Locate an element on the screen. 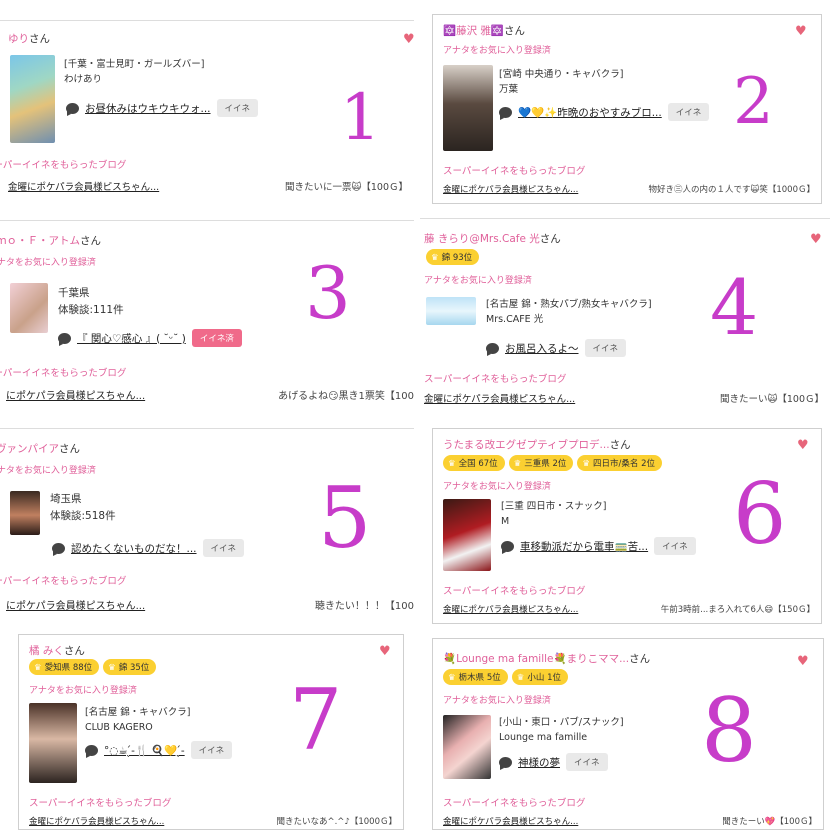 The height and width of the screenshot is (840, 840). rank-badge: ♛ 全国 67位 is located at coordinates (474, 463).